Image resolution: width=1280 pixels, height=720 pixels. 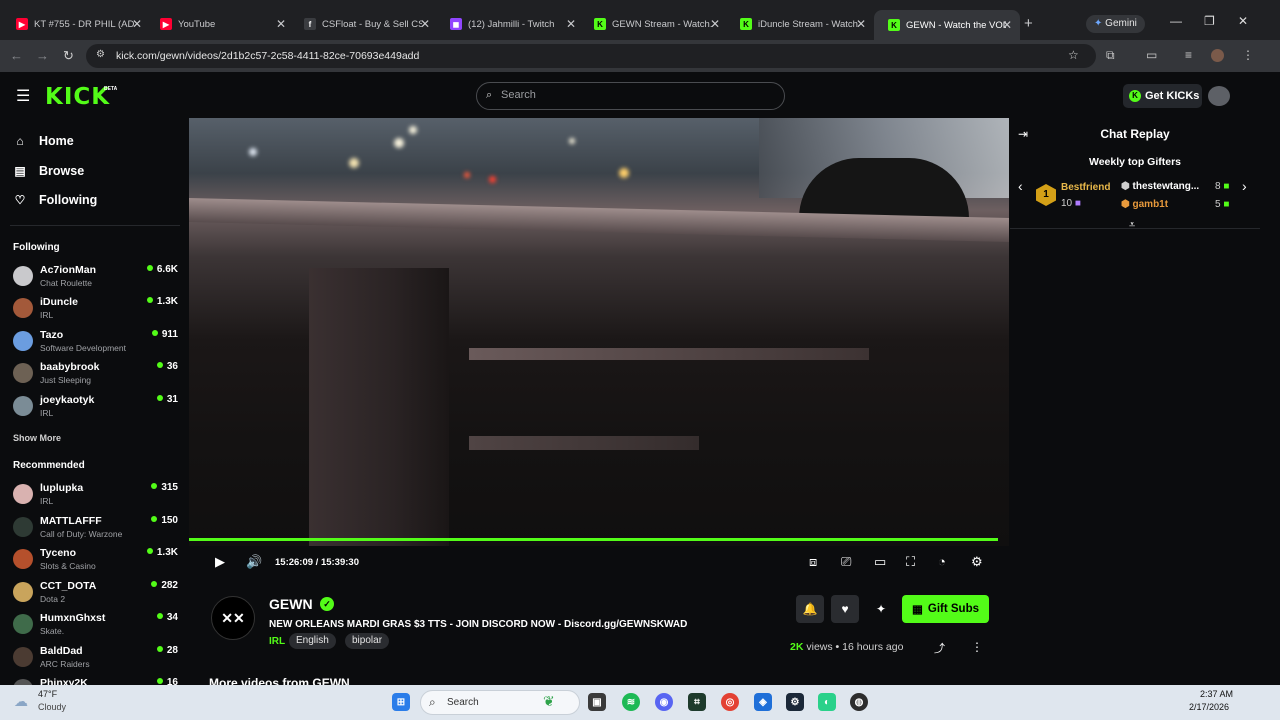 What do you see at coordinates (68, 56) in the screenshot?
I see `reload-icon: ↻` at bounding box center [68, 56].